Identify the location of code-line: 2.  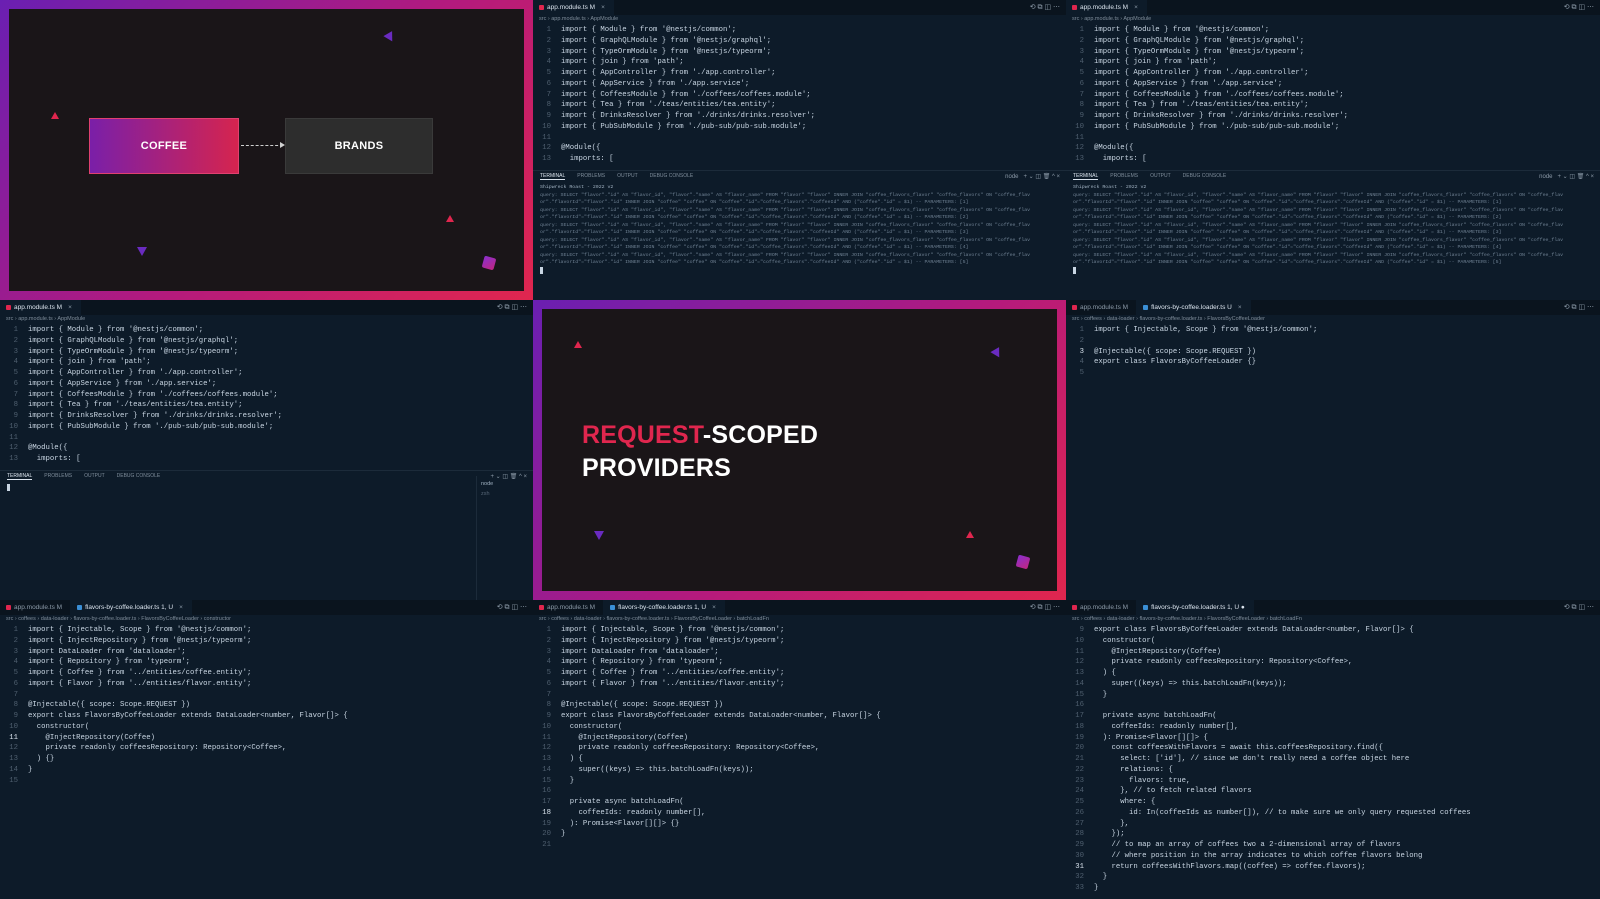
(1333, 341).